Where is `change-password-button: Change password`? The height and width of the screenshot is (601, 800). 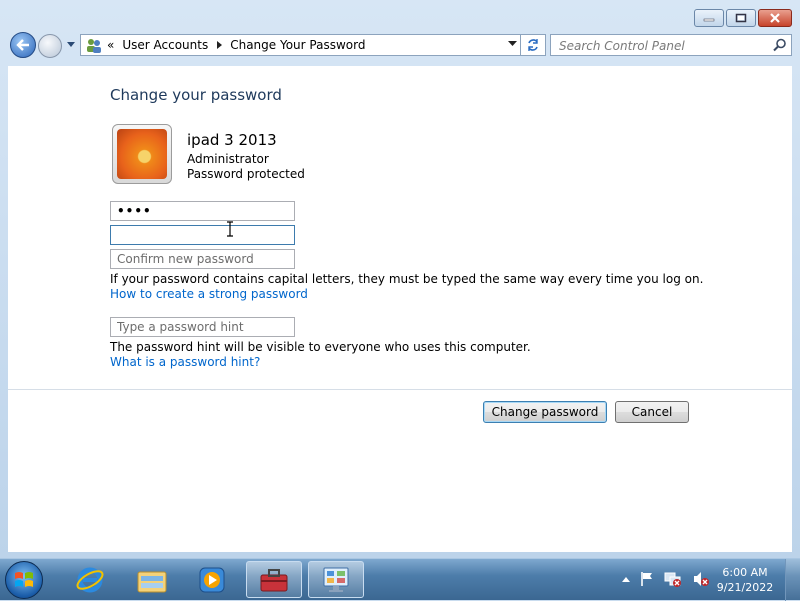 change-password-button: Change password is located at coordinates (545, 412).